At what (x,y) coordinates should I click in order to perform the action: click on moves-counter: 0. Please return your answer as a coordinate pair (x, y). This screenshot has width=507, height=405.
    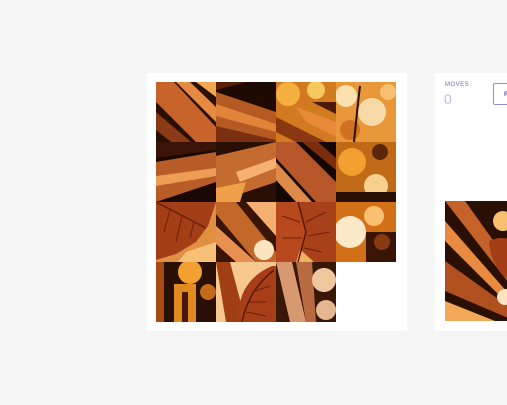
    Looking at the image, I should click on (448, 99).